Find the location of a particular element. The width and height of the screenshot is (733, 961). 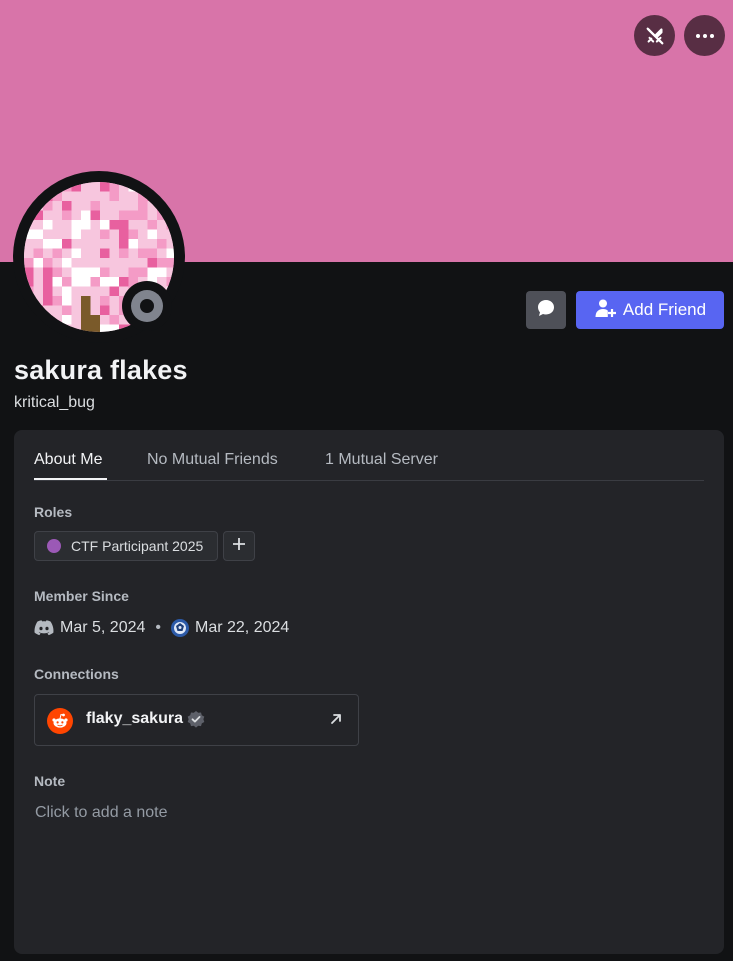

add-friend-label: Add Friend is located at coordinates (664, 309).